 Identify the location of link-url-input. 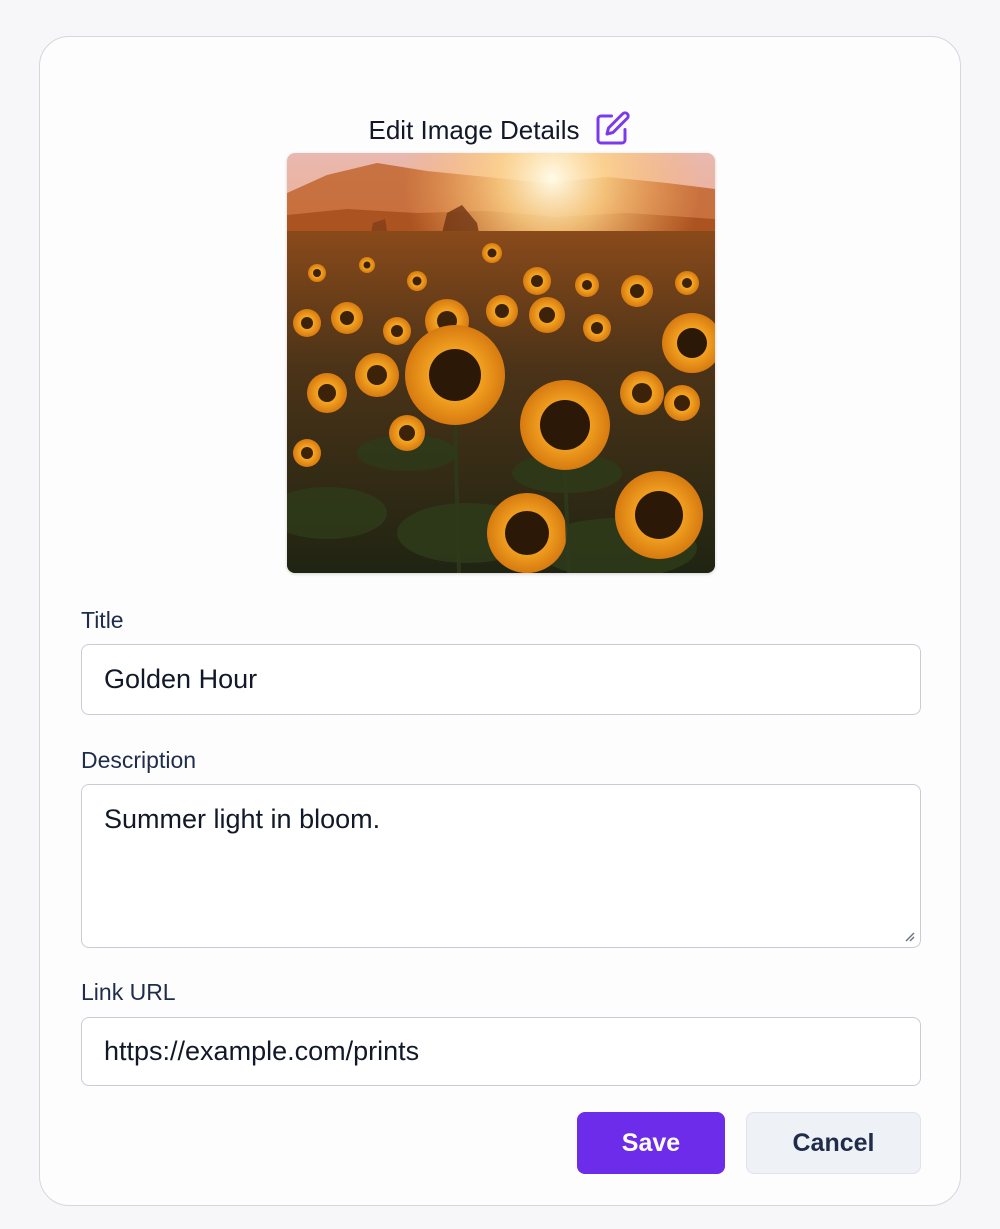
(501, 1051).